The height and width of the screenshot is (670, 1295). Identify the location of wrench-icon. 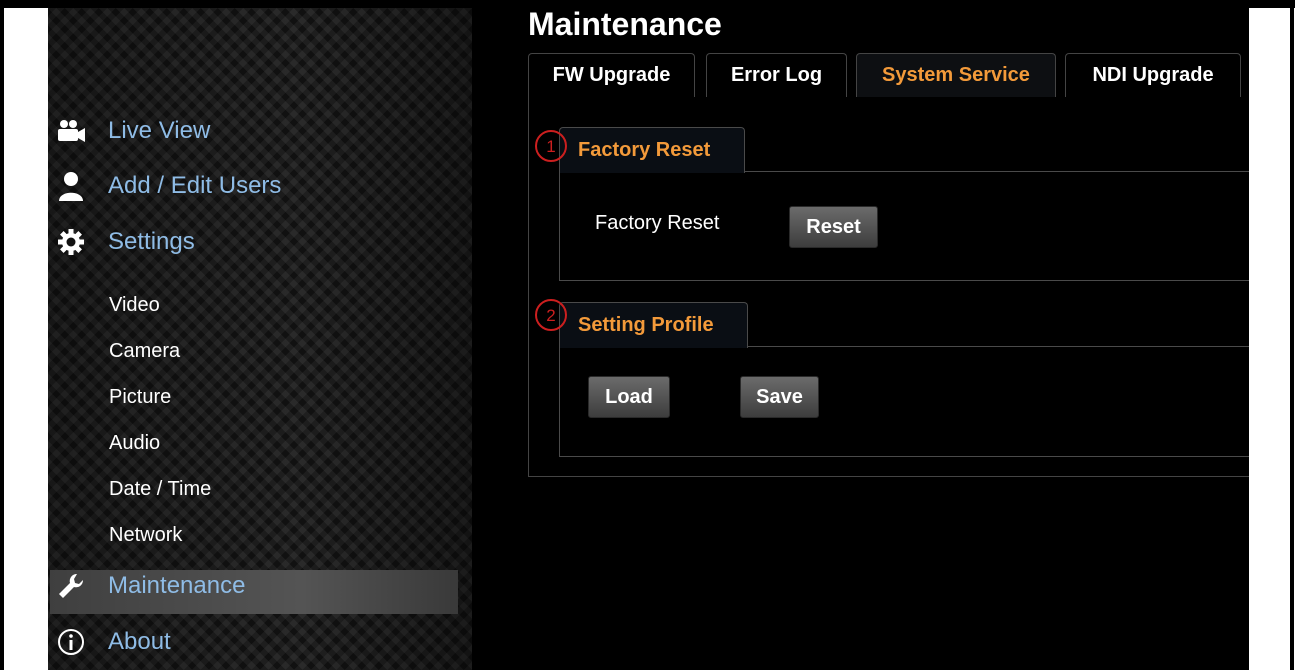
(71, 586).